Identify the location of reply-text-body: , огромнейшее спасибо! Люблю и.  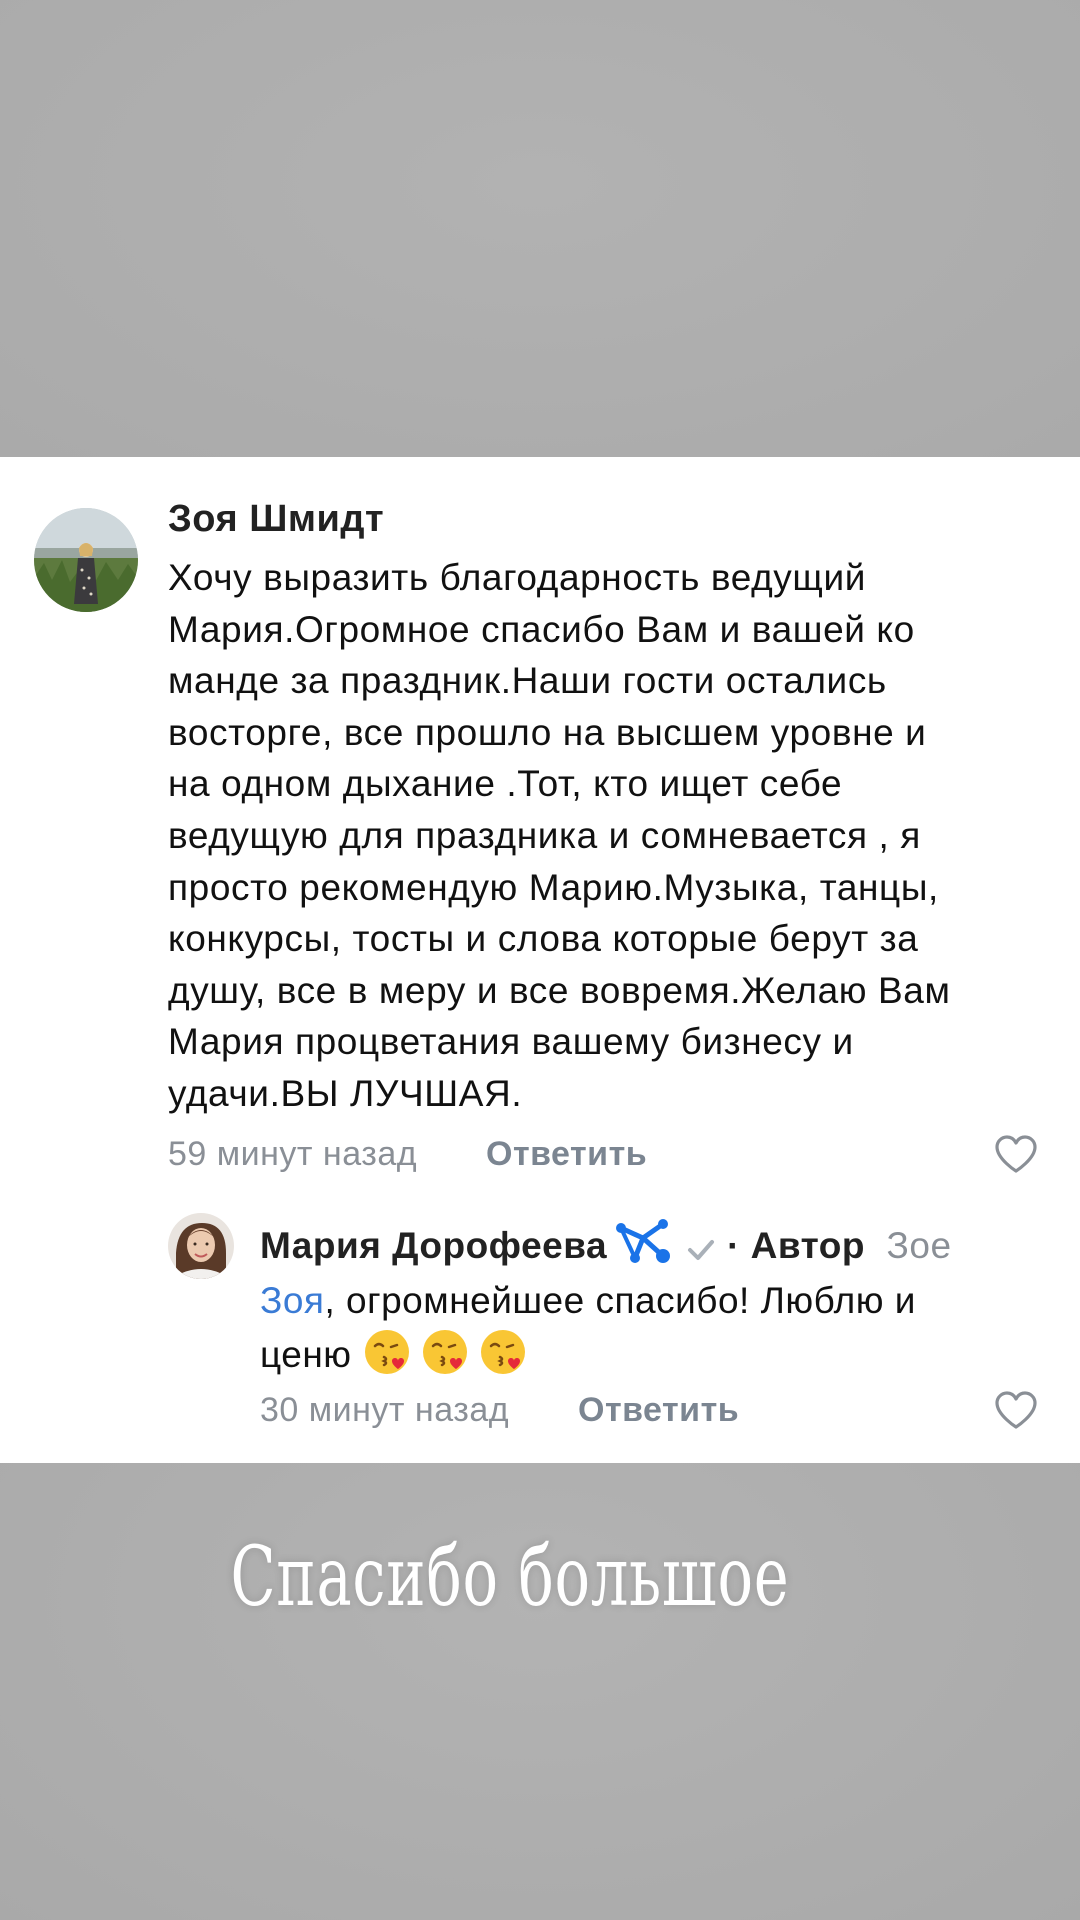
(620, 1300).